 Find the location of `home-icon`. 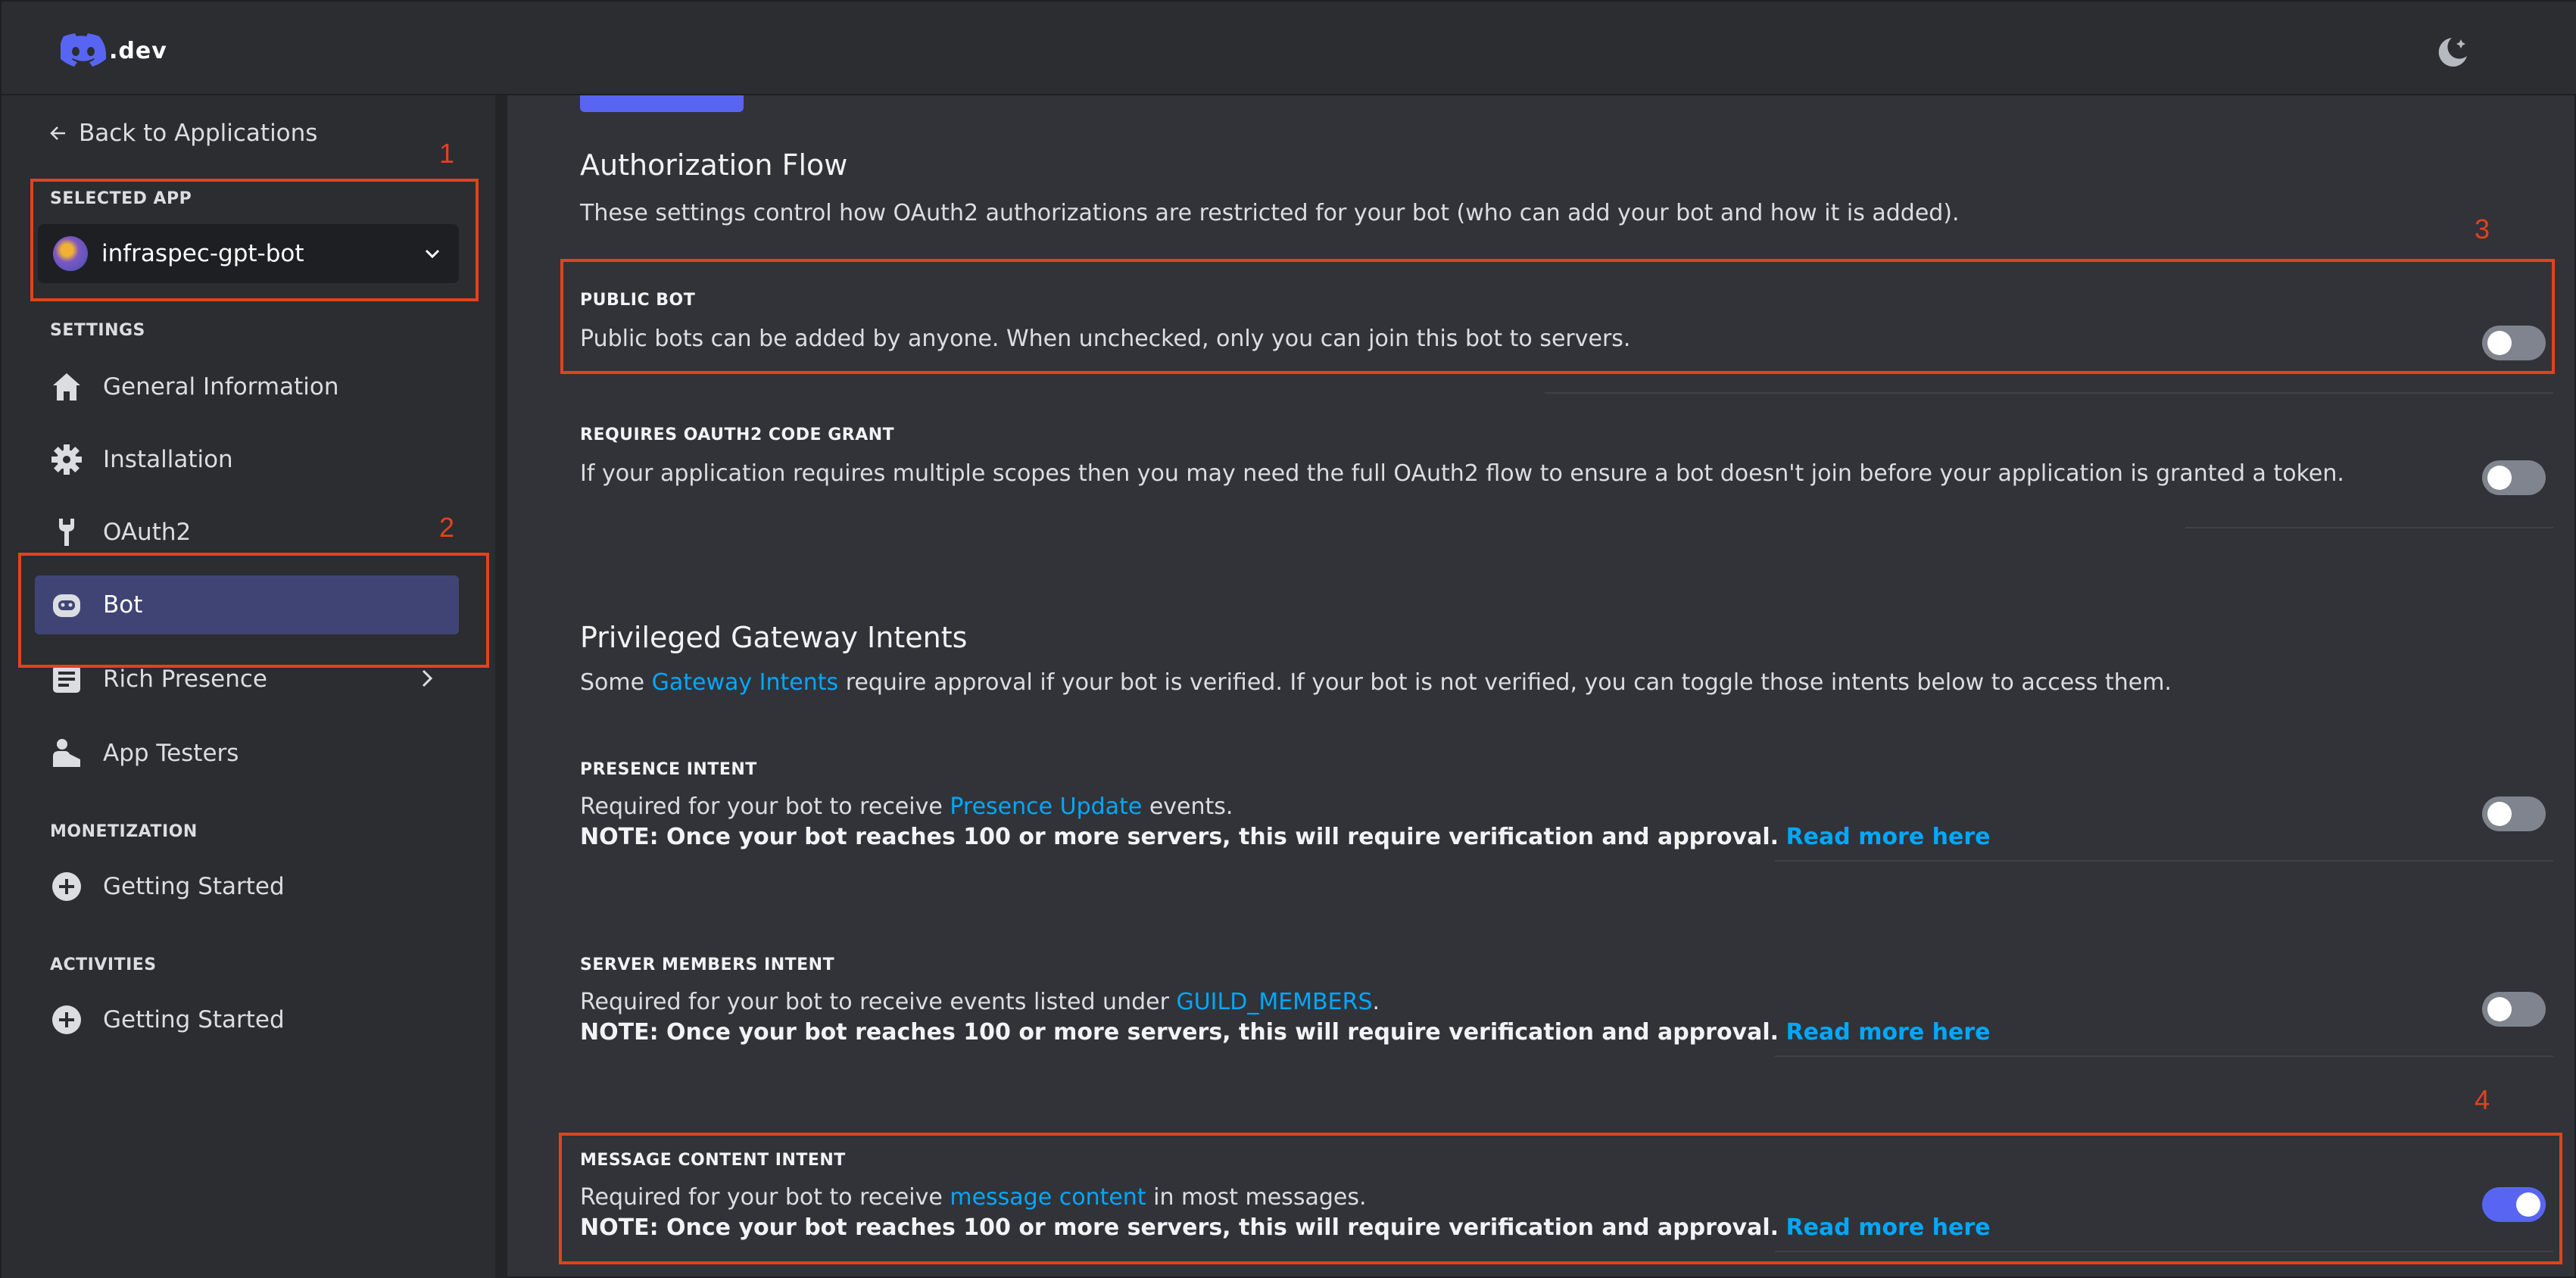

home-icon is located at coordinates (66, 387).